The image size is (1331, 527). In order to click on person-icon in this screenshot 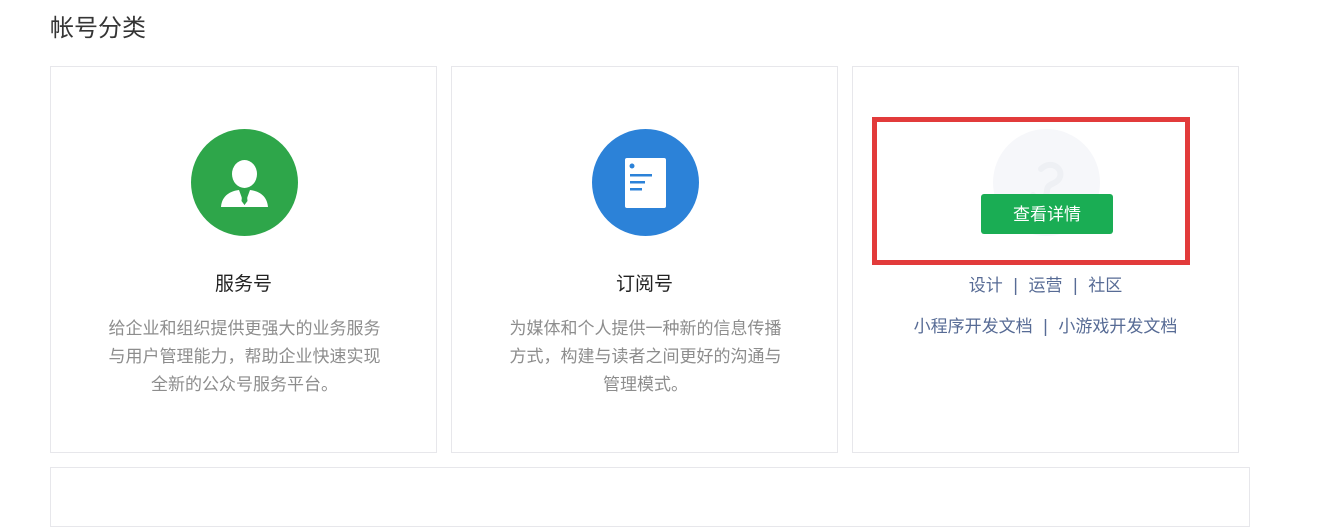, I will do `click(244, 182)`.